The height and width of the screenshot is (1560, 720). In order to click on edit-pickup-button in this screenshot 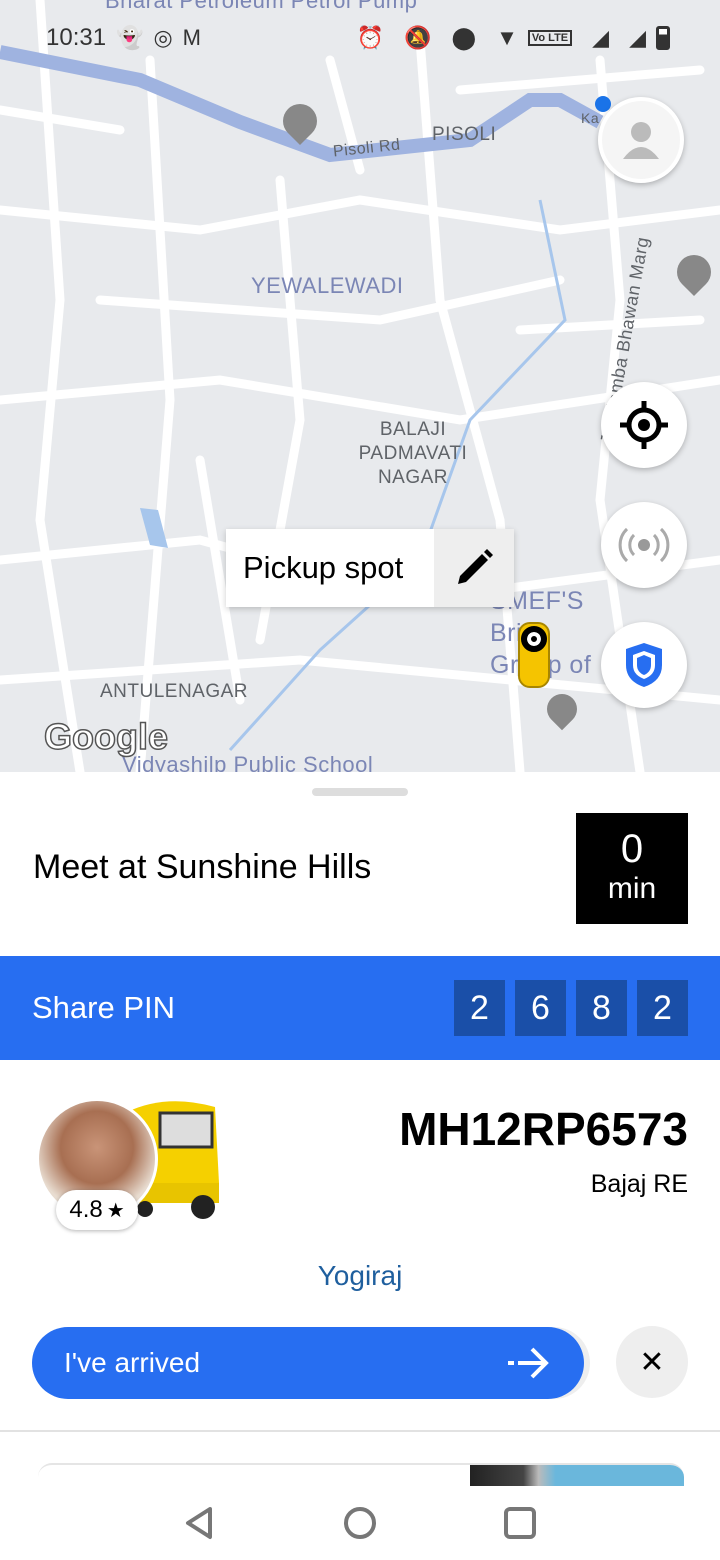, I will do `click(474, 568)`.